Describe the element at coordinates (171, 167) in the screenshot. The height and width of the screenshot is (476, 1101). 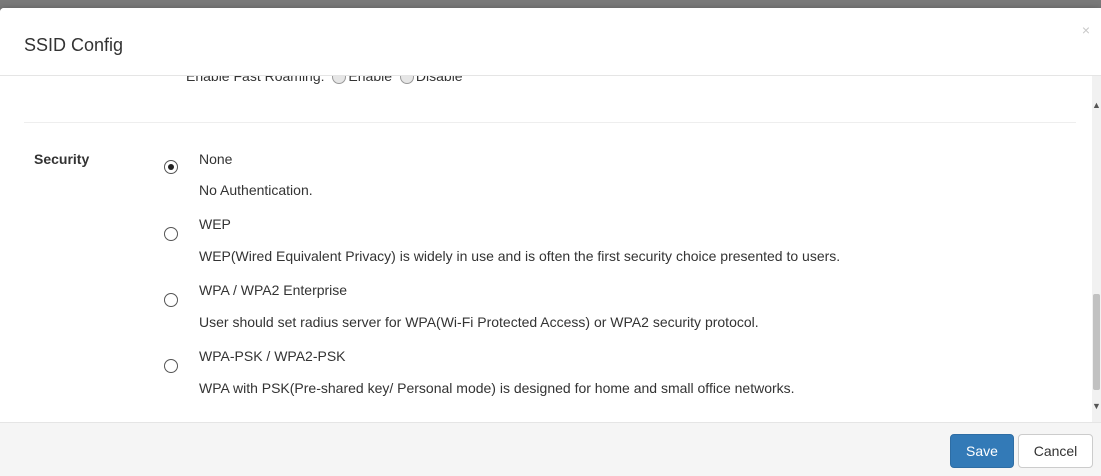
I see `security-radio-none` at that location.